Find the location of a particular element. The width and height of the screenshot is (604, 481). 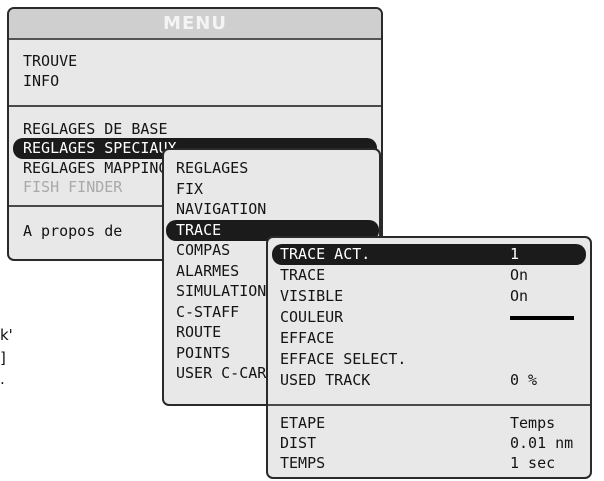

menu-item-trouve: TROUVE is located at coordinates (193, 61).